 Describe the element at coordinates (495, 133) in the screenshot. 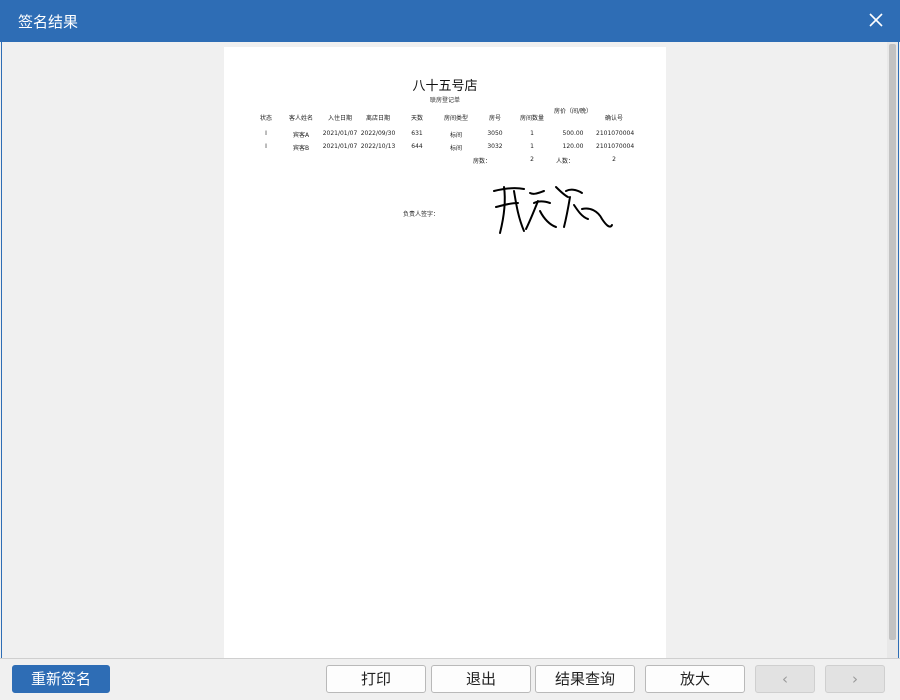

I see `table-cell: 3050` at that location.